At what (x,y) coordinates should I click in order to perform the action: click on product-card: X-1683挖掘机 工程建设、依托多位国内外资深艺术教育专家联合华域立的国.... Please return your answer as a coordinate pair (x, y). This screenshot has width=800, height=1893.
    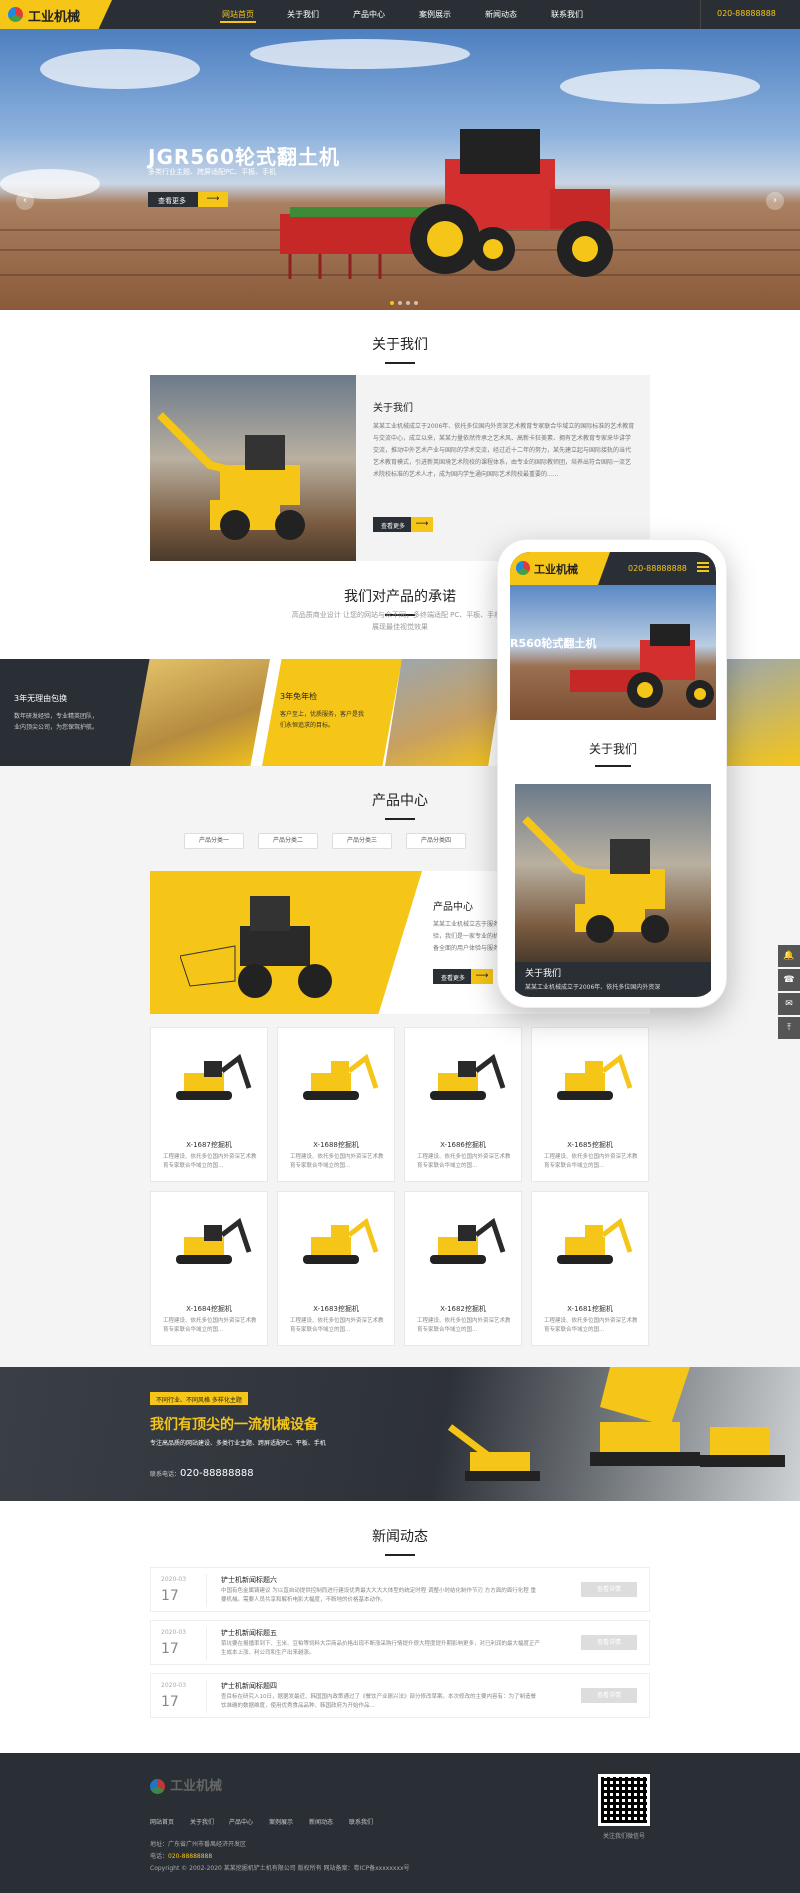
    Looking at the image, I should click on (336, 1268).